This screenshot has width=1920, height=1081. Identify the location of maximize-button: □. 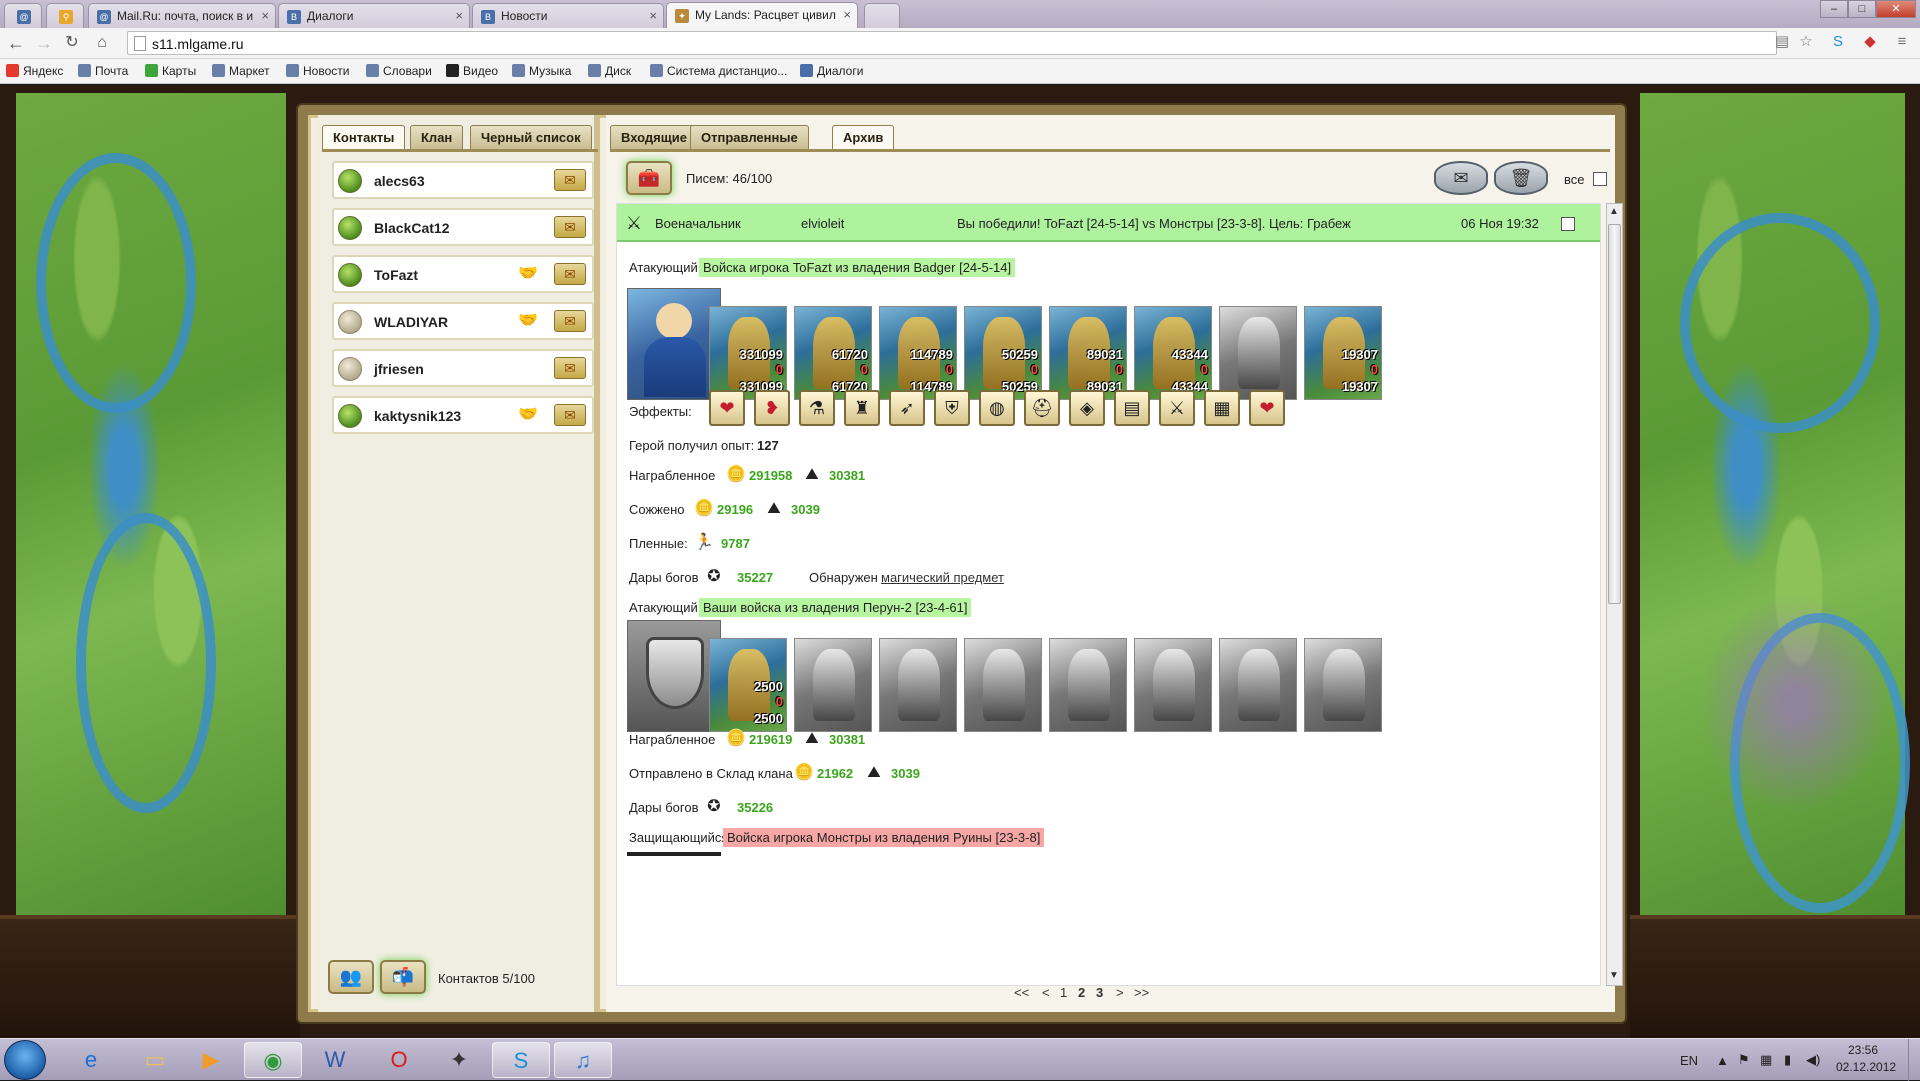
(1862, 9).